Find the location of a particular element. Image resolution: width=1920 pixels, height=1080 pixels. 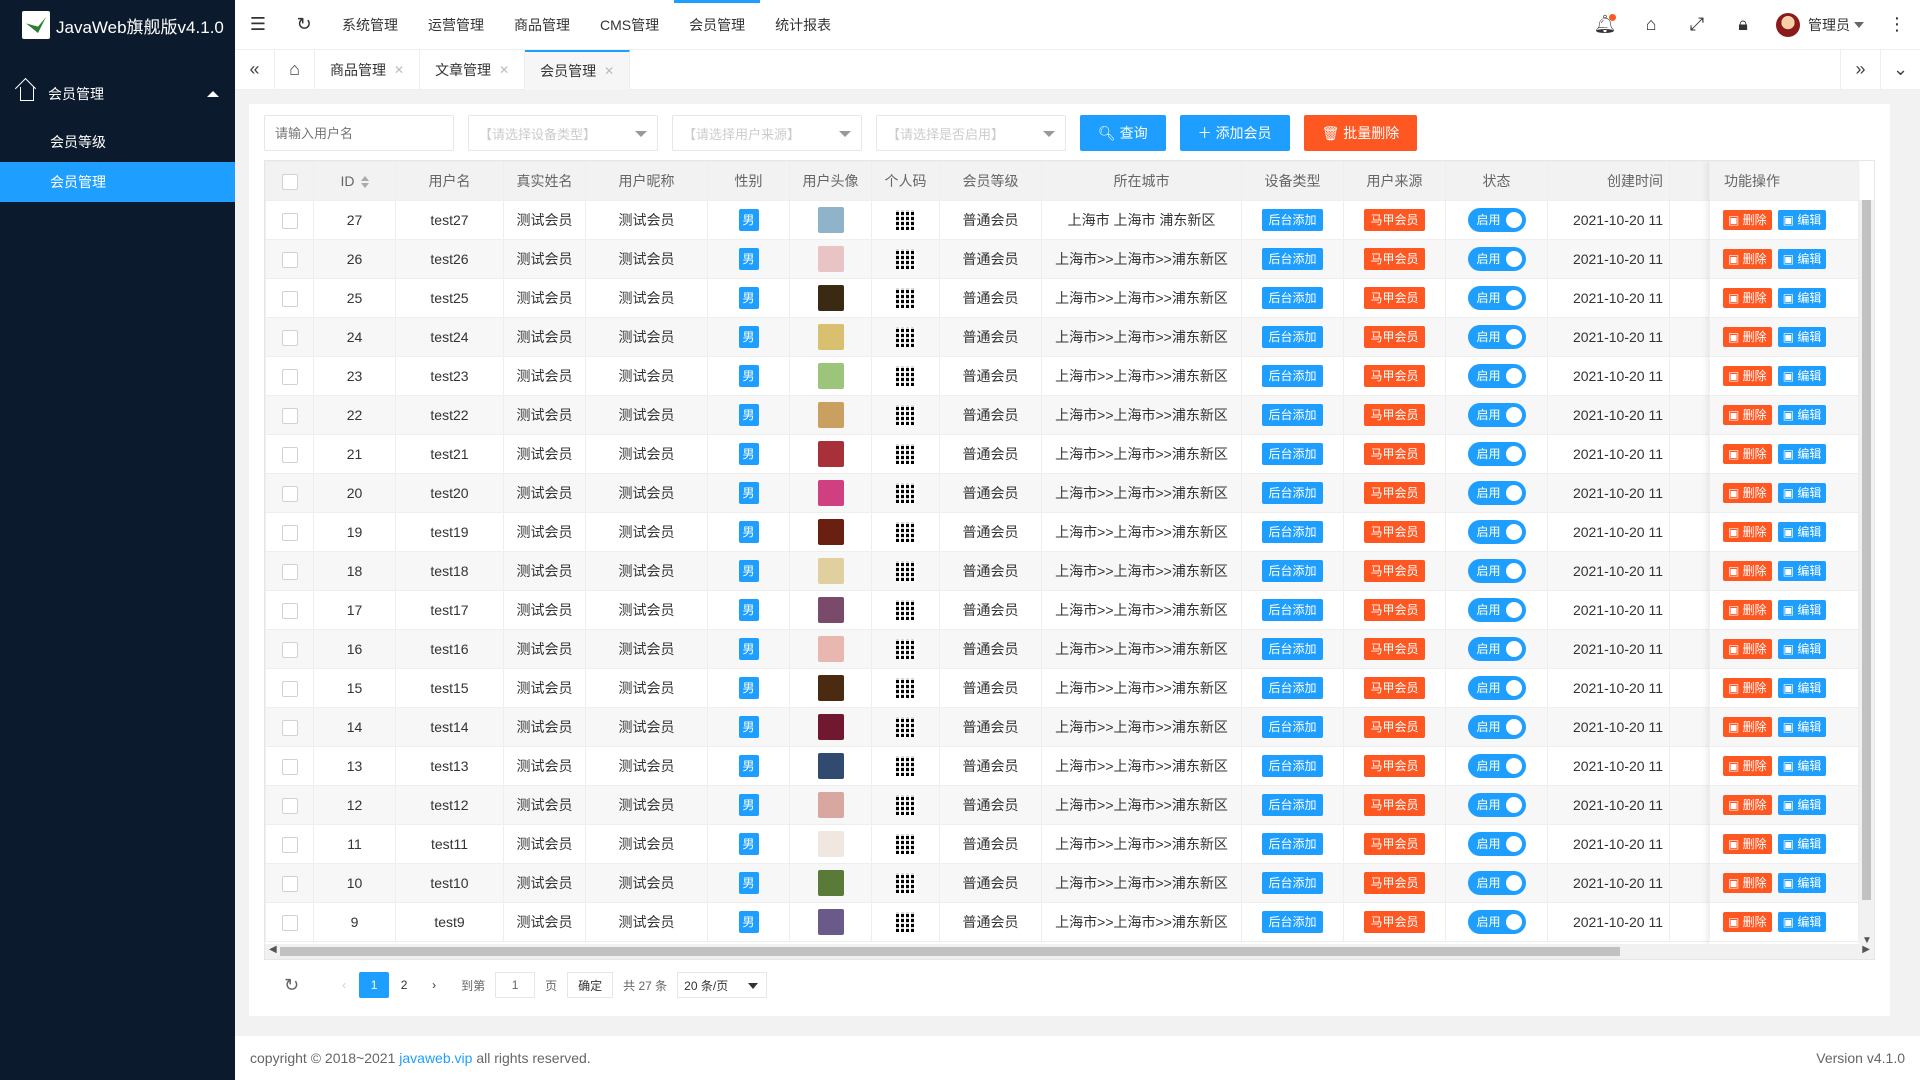

vertical-scrollbar: ▼ is located at coordinates (1866, 573).